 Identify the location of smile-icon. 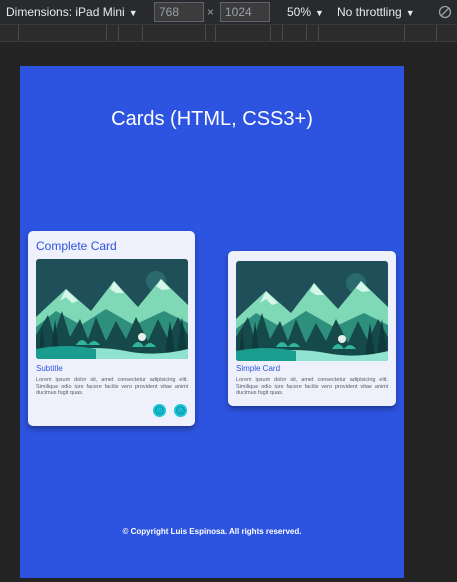
(159, 410).